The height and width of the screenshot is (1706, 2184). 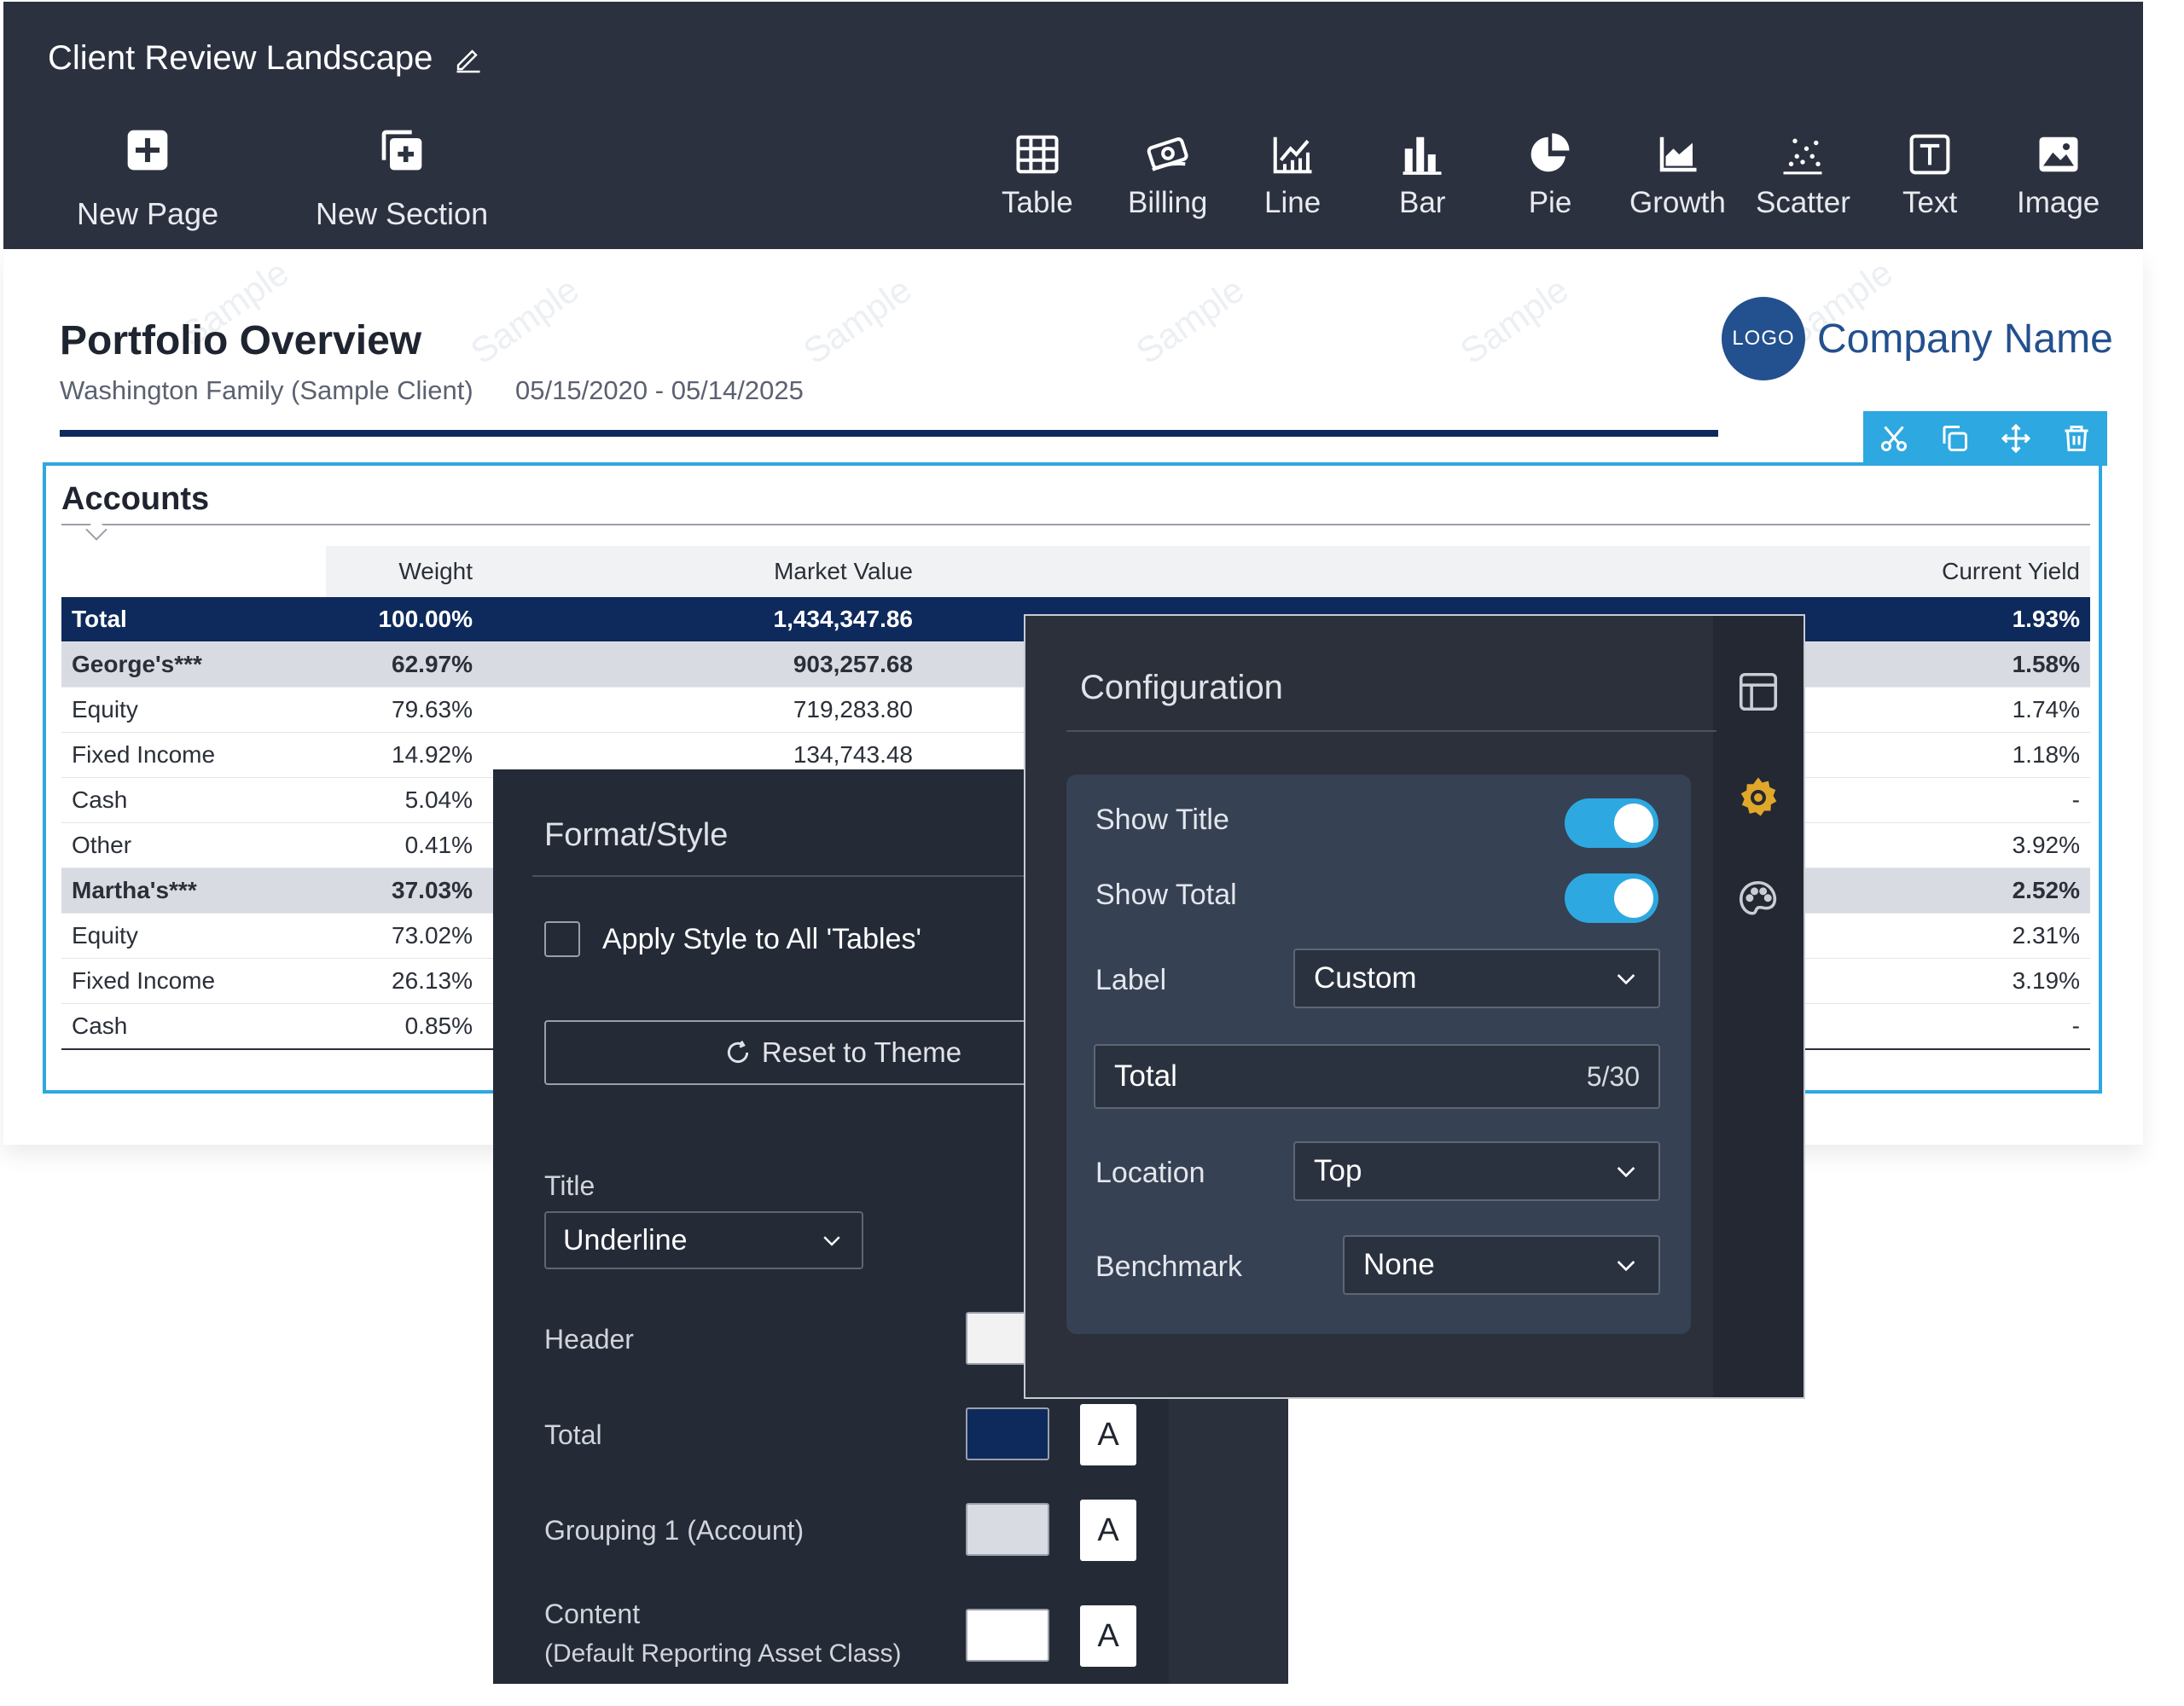 I want to click on duplicate-icon, so click(x=1955, y=438).